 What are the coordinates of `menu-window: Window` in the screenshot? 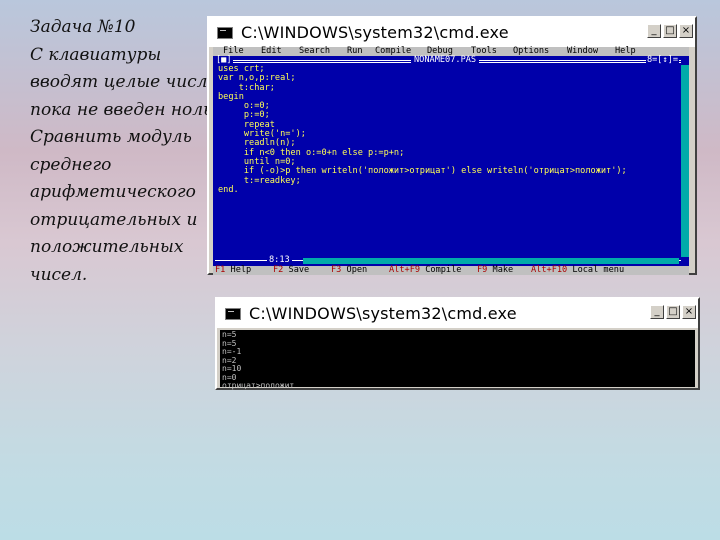 It's located at (582, 51).